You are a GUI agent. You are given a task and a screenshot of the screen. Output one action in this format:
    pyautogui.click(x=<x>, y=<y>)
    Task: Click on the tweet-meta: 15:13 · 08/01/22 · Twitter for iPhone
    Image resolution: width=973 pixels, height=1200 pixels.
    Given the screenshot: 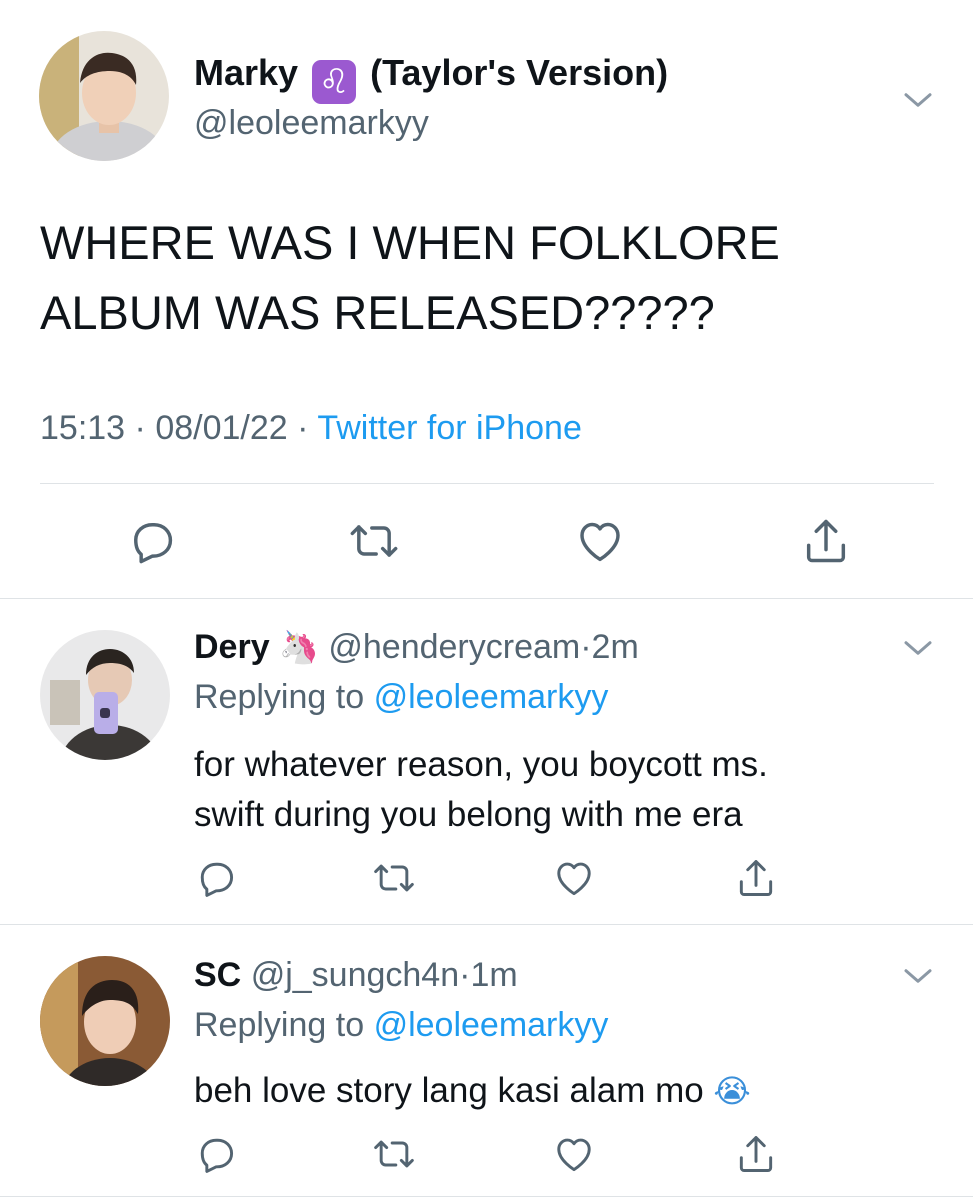 What is the action you would take?
    pyautogui.click(x=311, y=428)
    